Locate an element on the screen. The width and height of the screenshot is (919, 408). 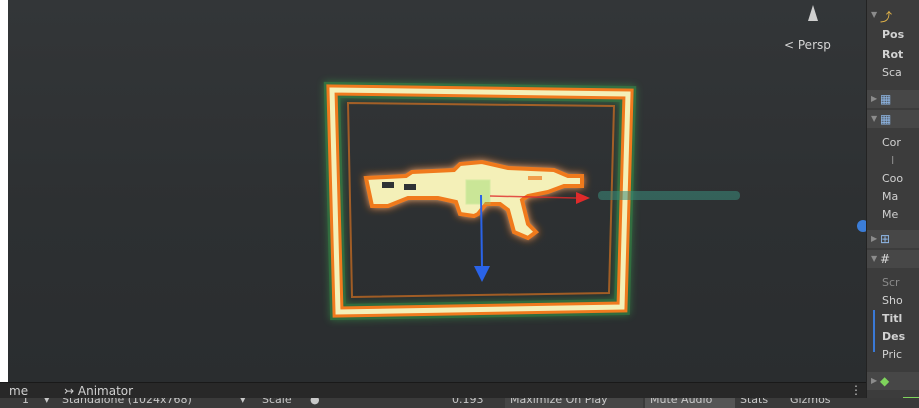
resolution-dropdown: Standalone (1024x768) is located at coordinates (127, 402).